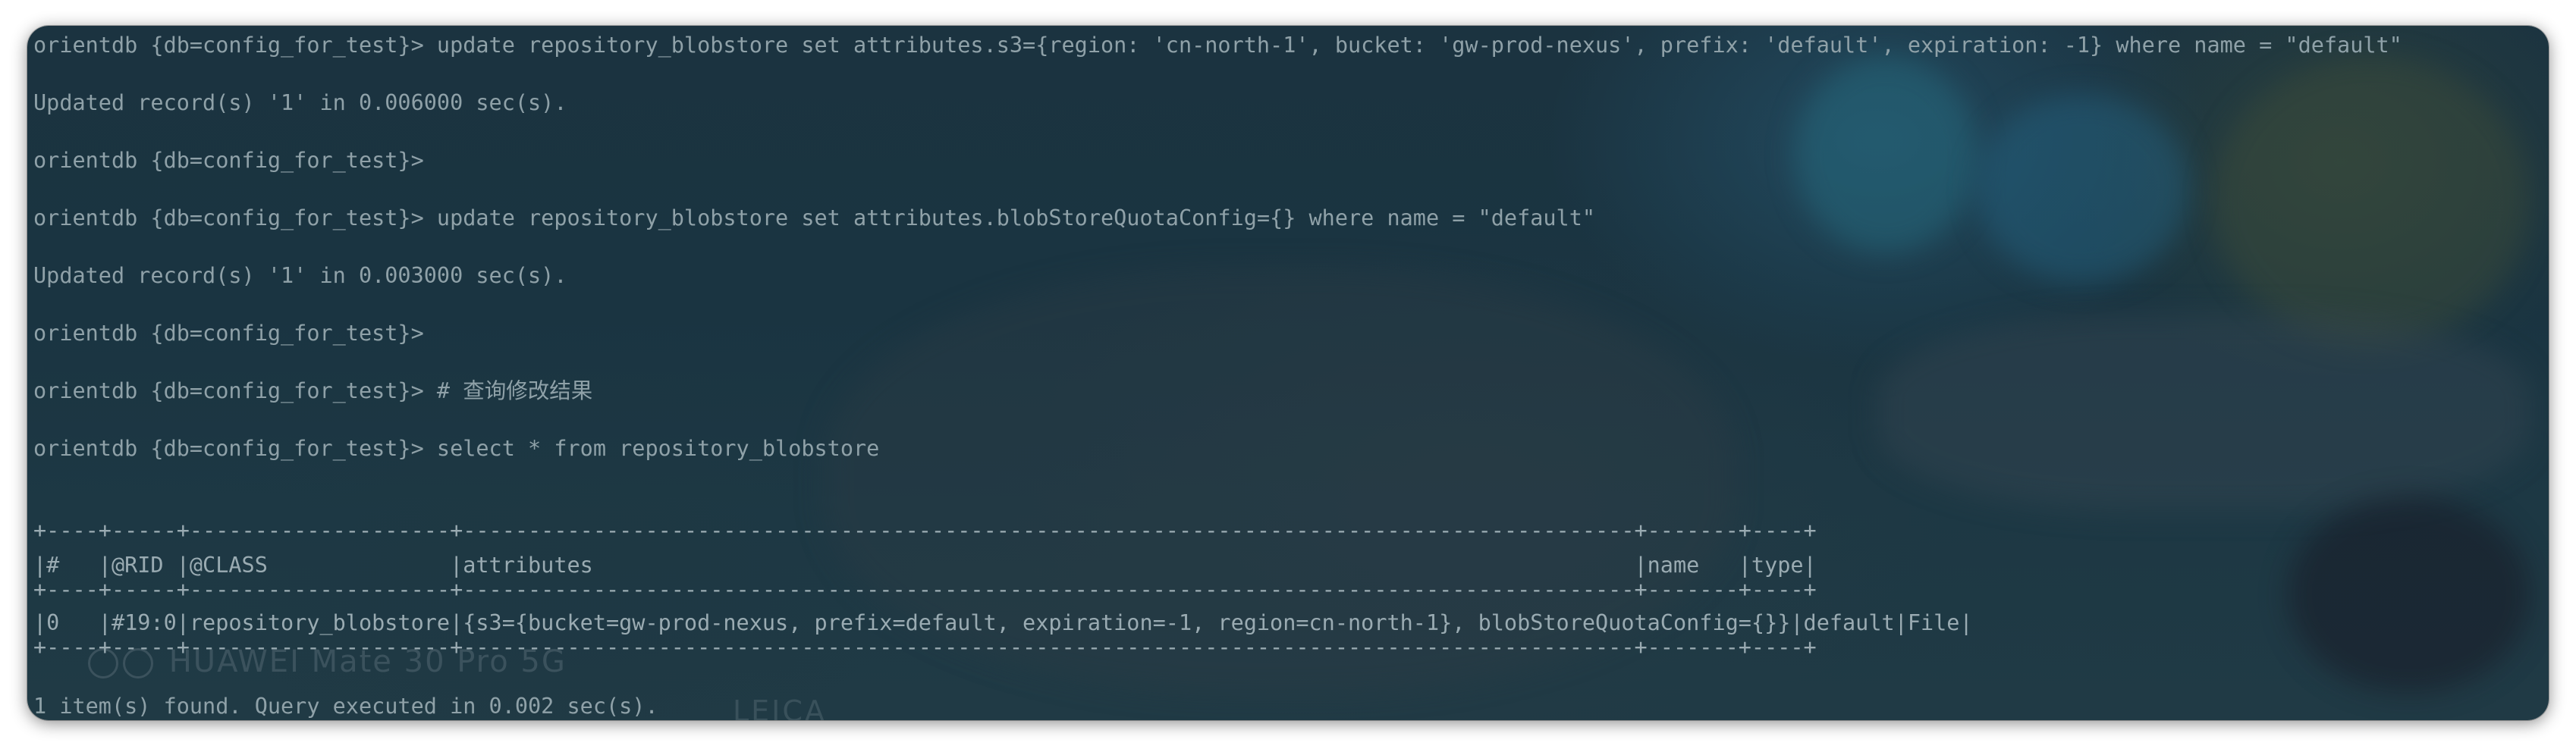  Describe the element at coordinates (313, 390) in the screenshot. I see `comment-line: orientdb {db=config_for_test}> # 查询修改结果` at that location.